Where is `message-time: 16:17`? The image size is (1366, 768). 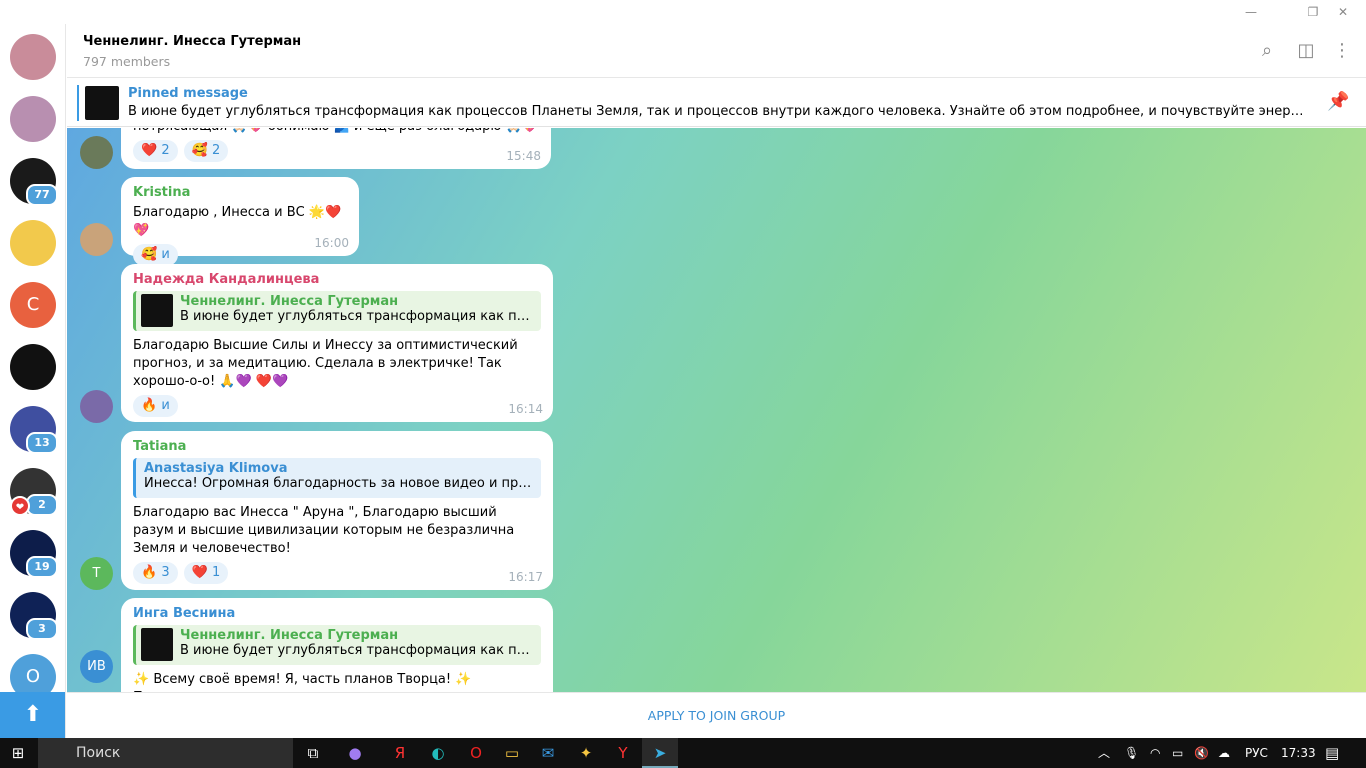 message-time: 16:17 is located at coordinates (525, 577).